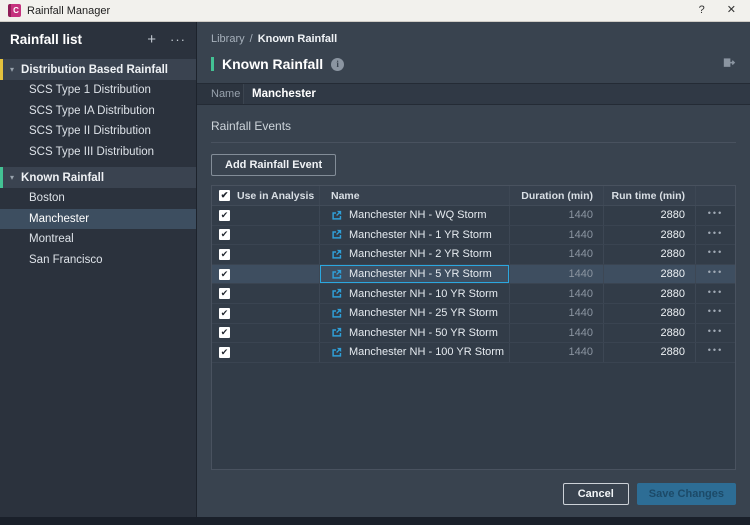 This screenshot has width=750, height=525. What do you see at coordinates (415, 313) in the screenshot?
I see `name-cell: Manchester NH - 25 YR Storm` at bounding box center [415, 313].